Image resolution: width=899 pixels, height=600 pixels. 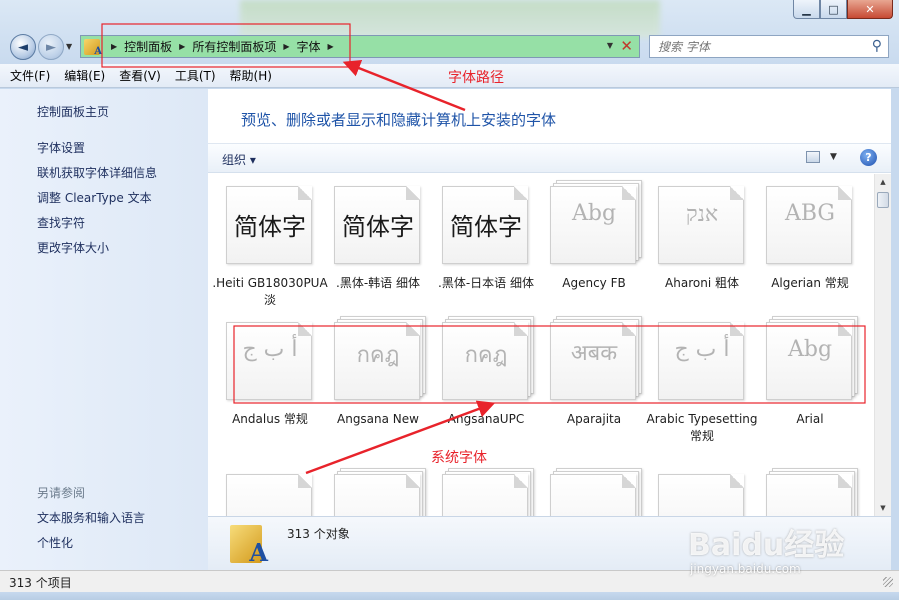 I want to click on font-name-label: Aparajita, so click(x=594, y=419).